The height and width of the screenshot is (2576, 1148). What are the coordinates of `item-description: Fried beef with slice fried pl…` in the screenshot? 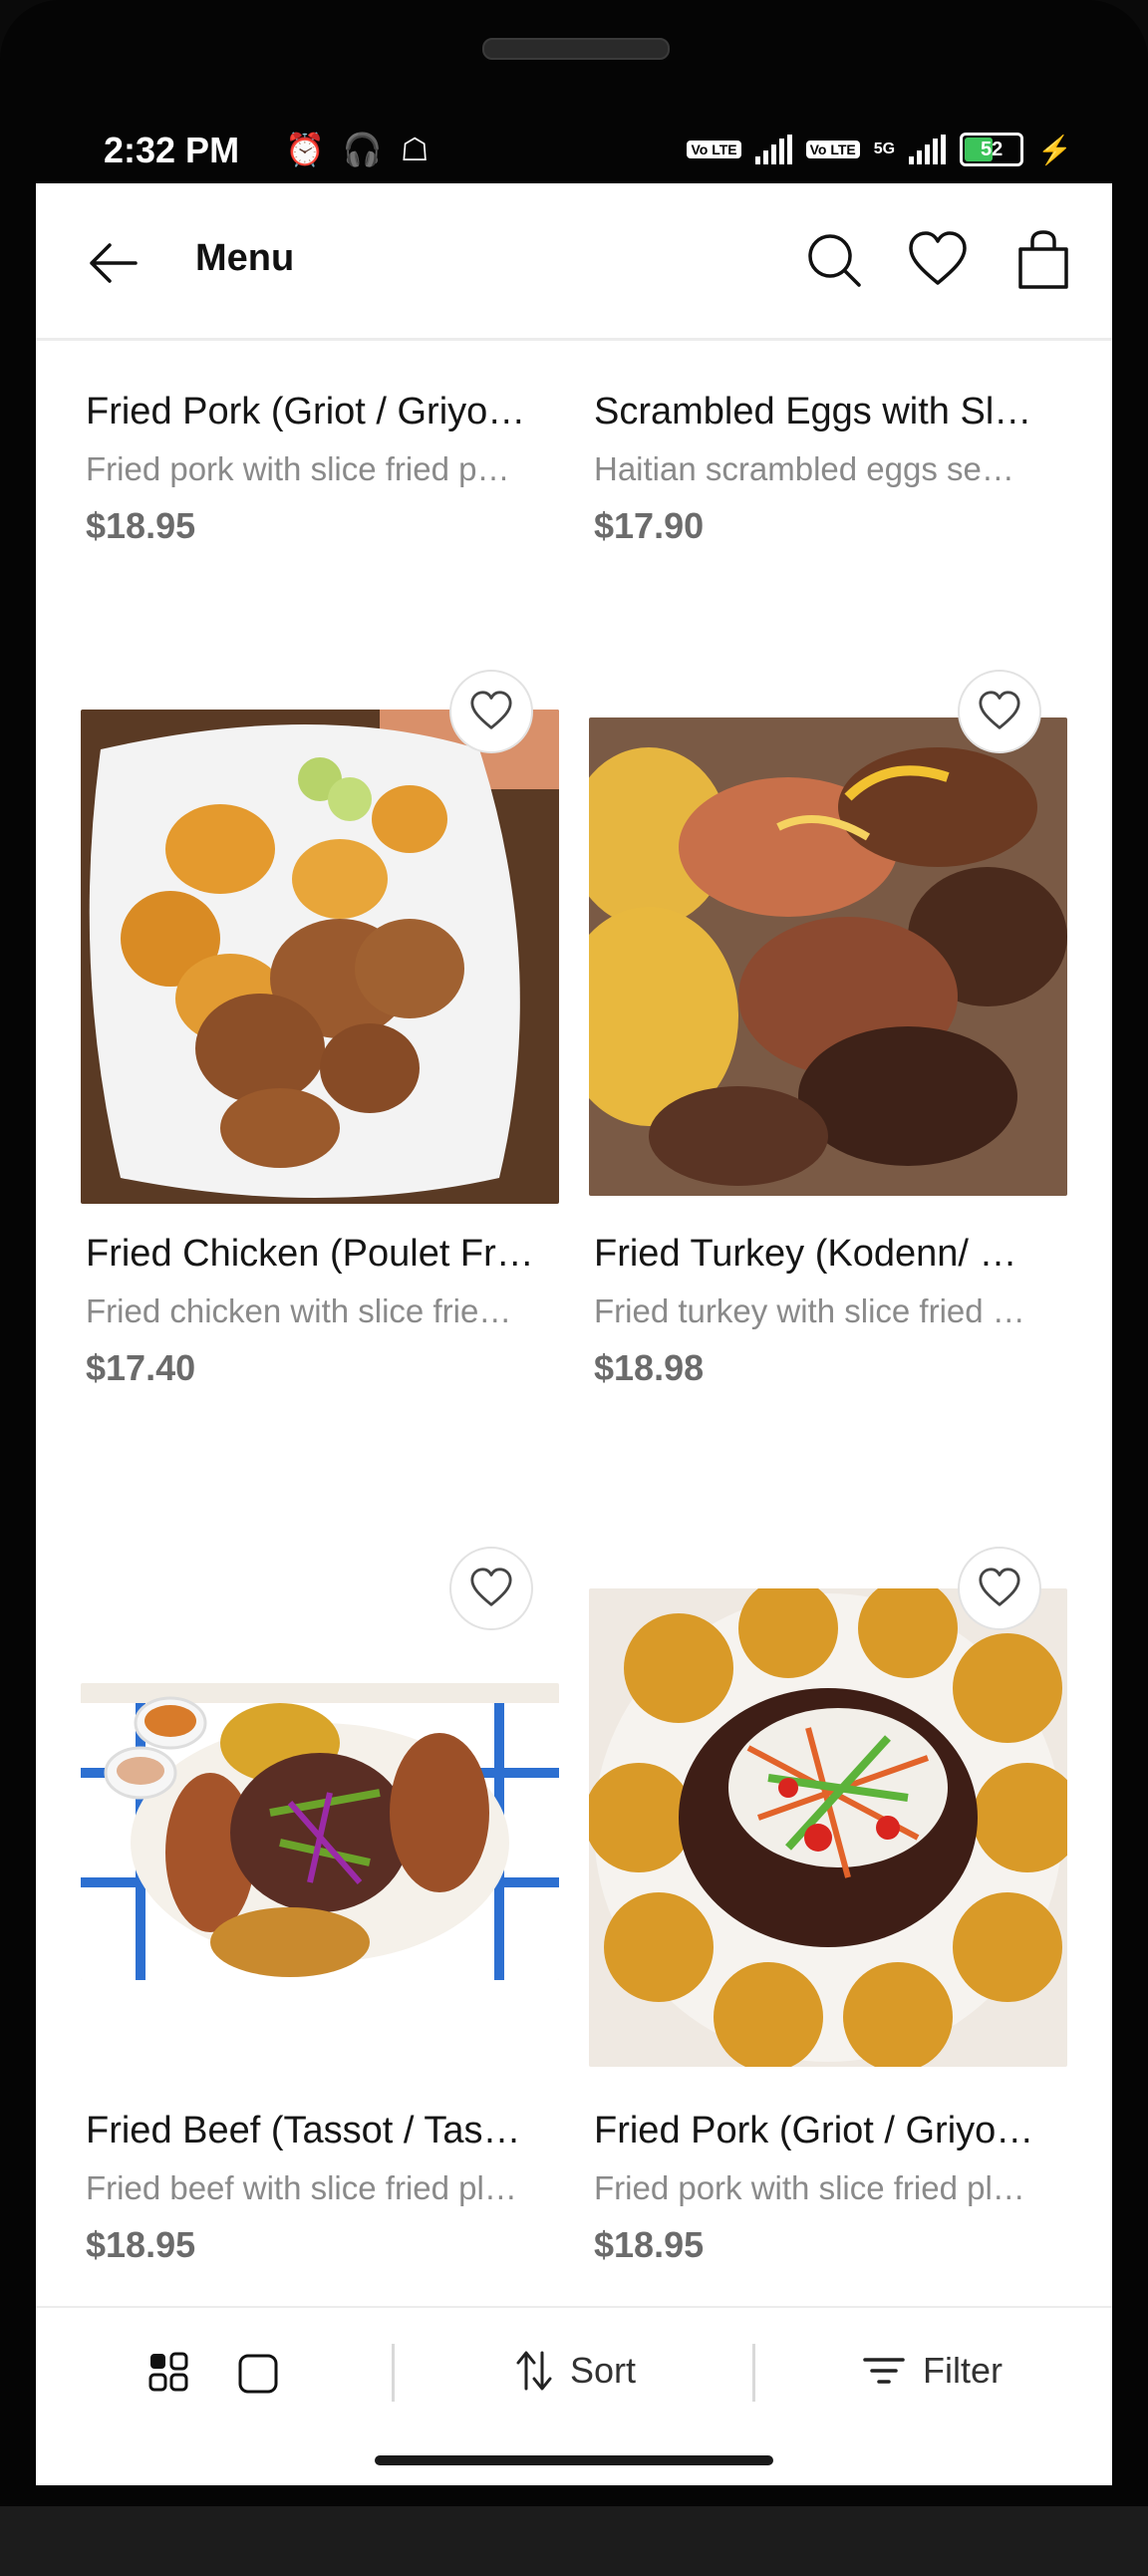 It's located at (301, 2187).